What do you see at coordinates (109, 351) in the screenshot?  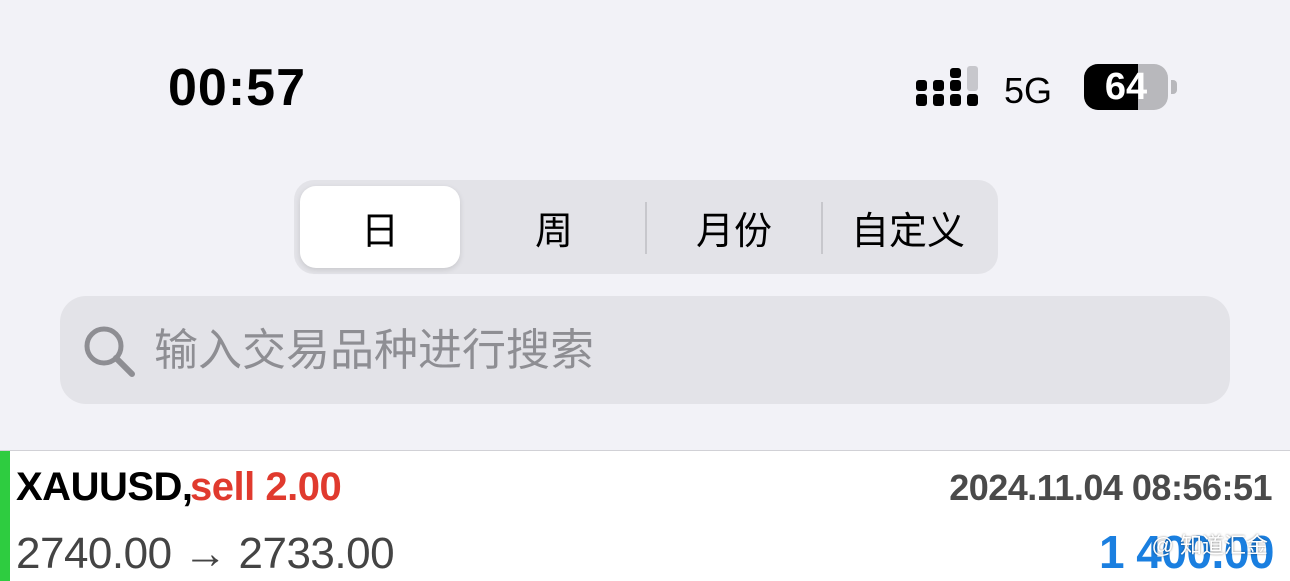 I see `search-icon` at bounding box center [109, 351].